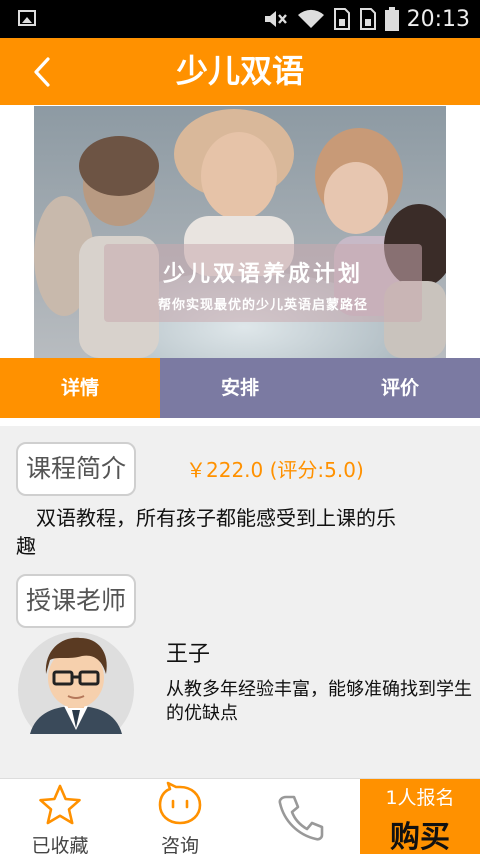 The height and width of the screenshot is (854, 480). What do you see at coordinates (240, 19) in the screenshot?
I see `status-bar: 20:13` at bounding box center [240, 19].